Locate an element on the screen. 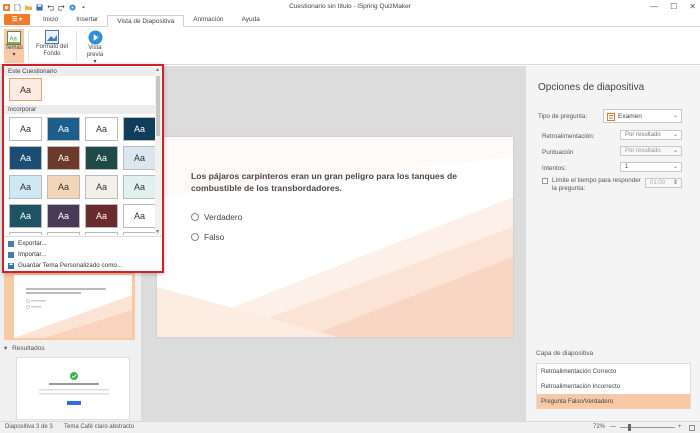 The height and width of the screenshot is (433, 700). file-menu-button: ☰ ▾ is located at coordinates (17, 19).